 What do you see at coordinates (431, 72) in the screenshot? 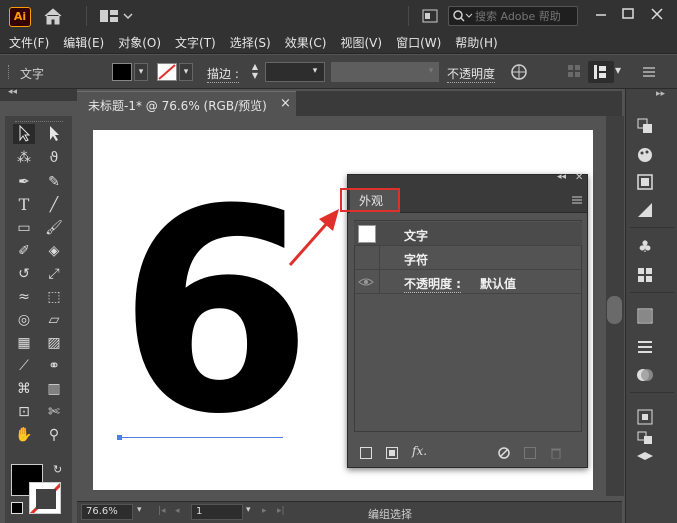
I see `profile-dropdown: ▾` at bounding box center [431, 72].